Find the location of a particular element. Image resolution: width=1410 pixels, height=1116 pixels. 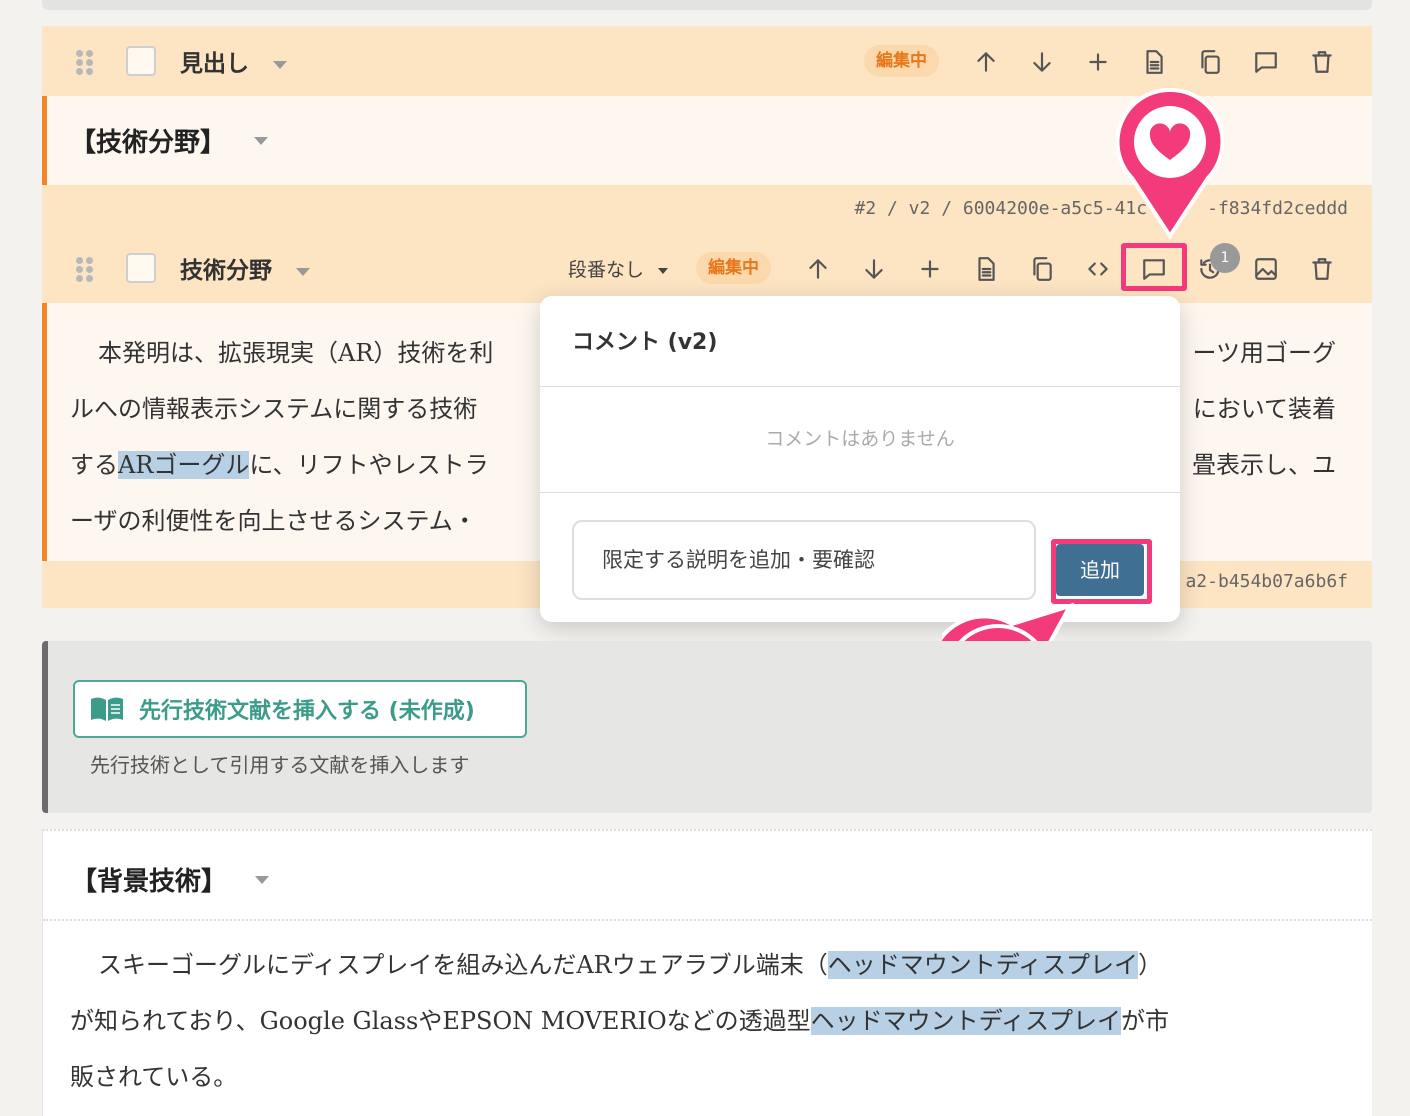

text-segment: する is located at coordinates (94, 465).